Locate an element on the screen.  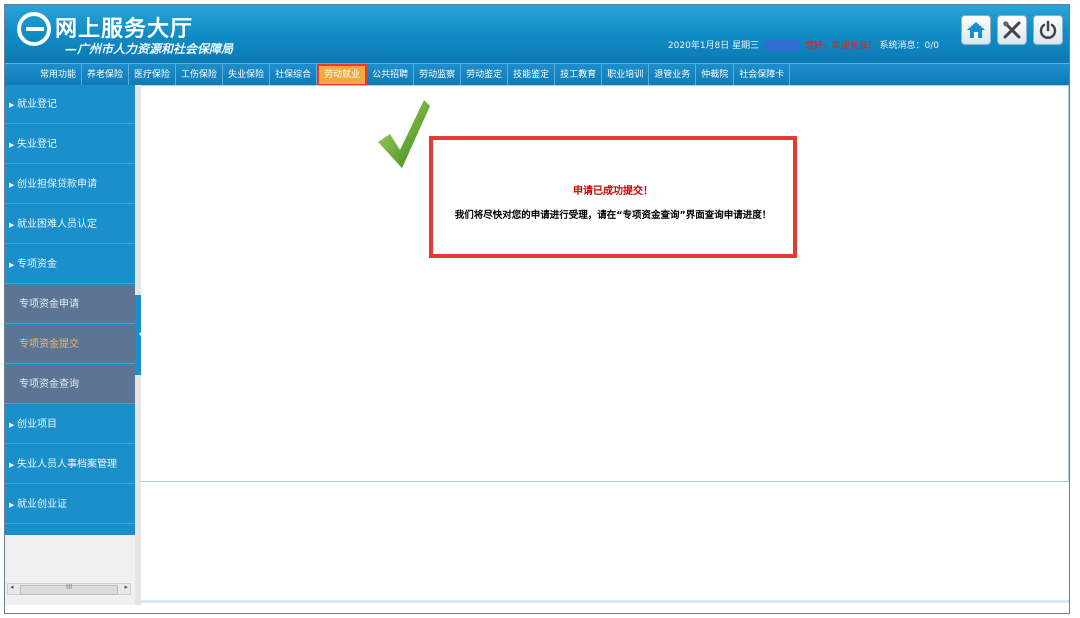
scroll-grip: III is located at coordinates (69, 587).